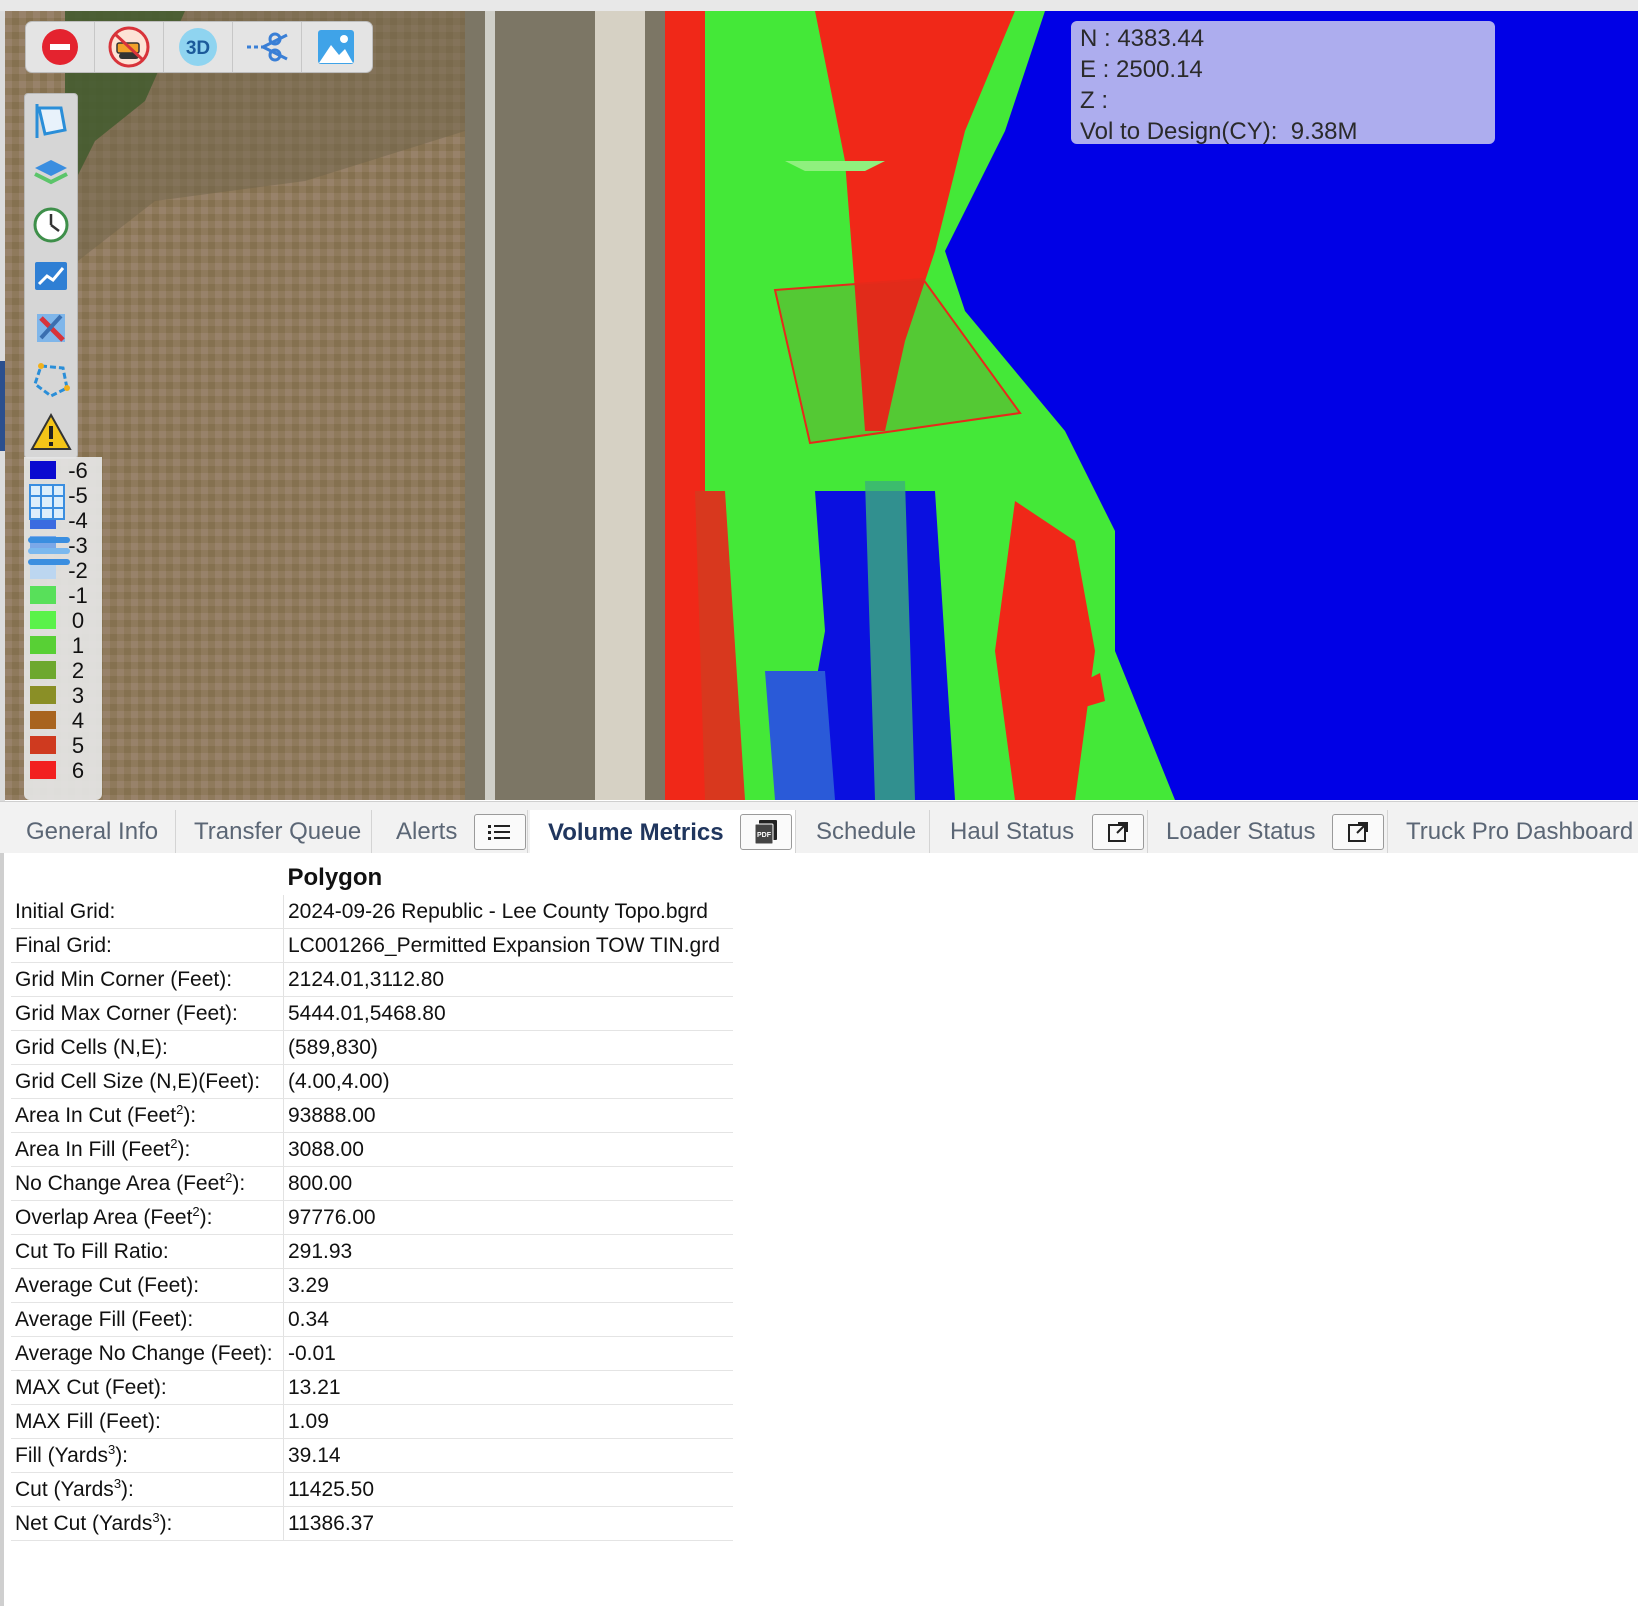 The height and width of the screenshot is (1606, 1638). Describe the element at coordinates (196, 1211) in the screenshot. I see `metric-unit-exponent: 2` at that location.